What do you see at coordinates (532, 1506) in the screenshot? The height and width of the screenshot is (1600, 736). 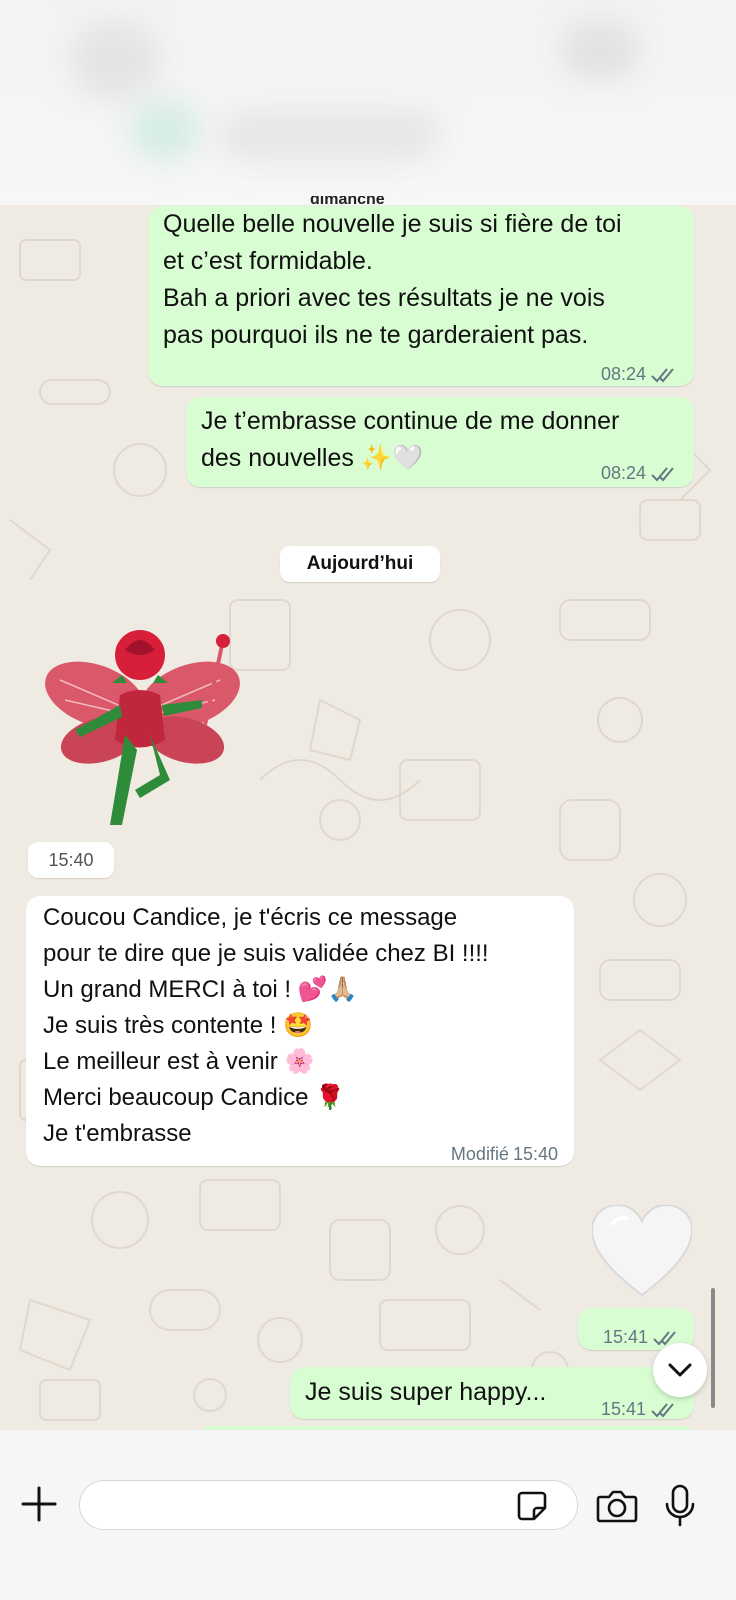 I see `sticker-icon` at bounding box center [532, 1506].